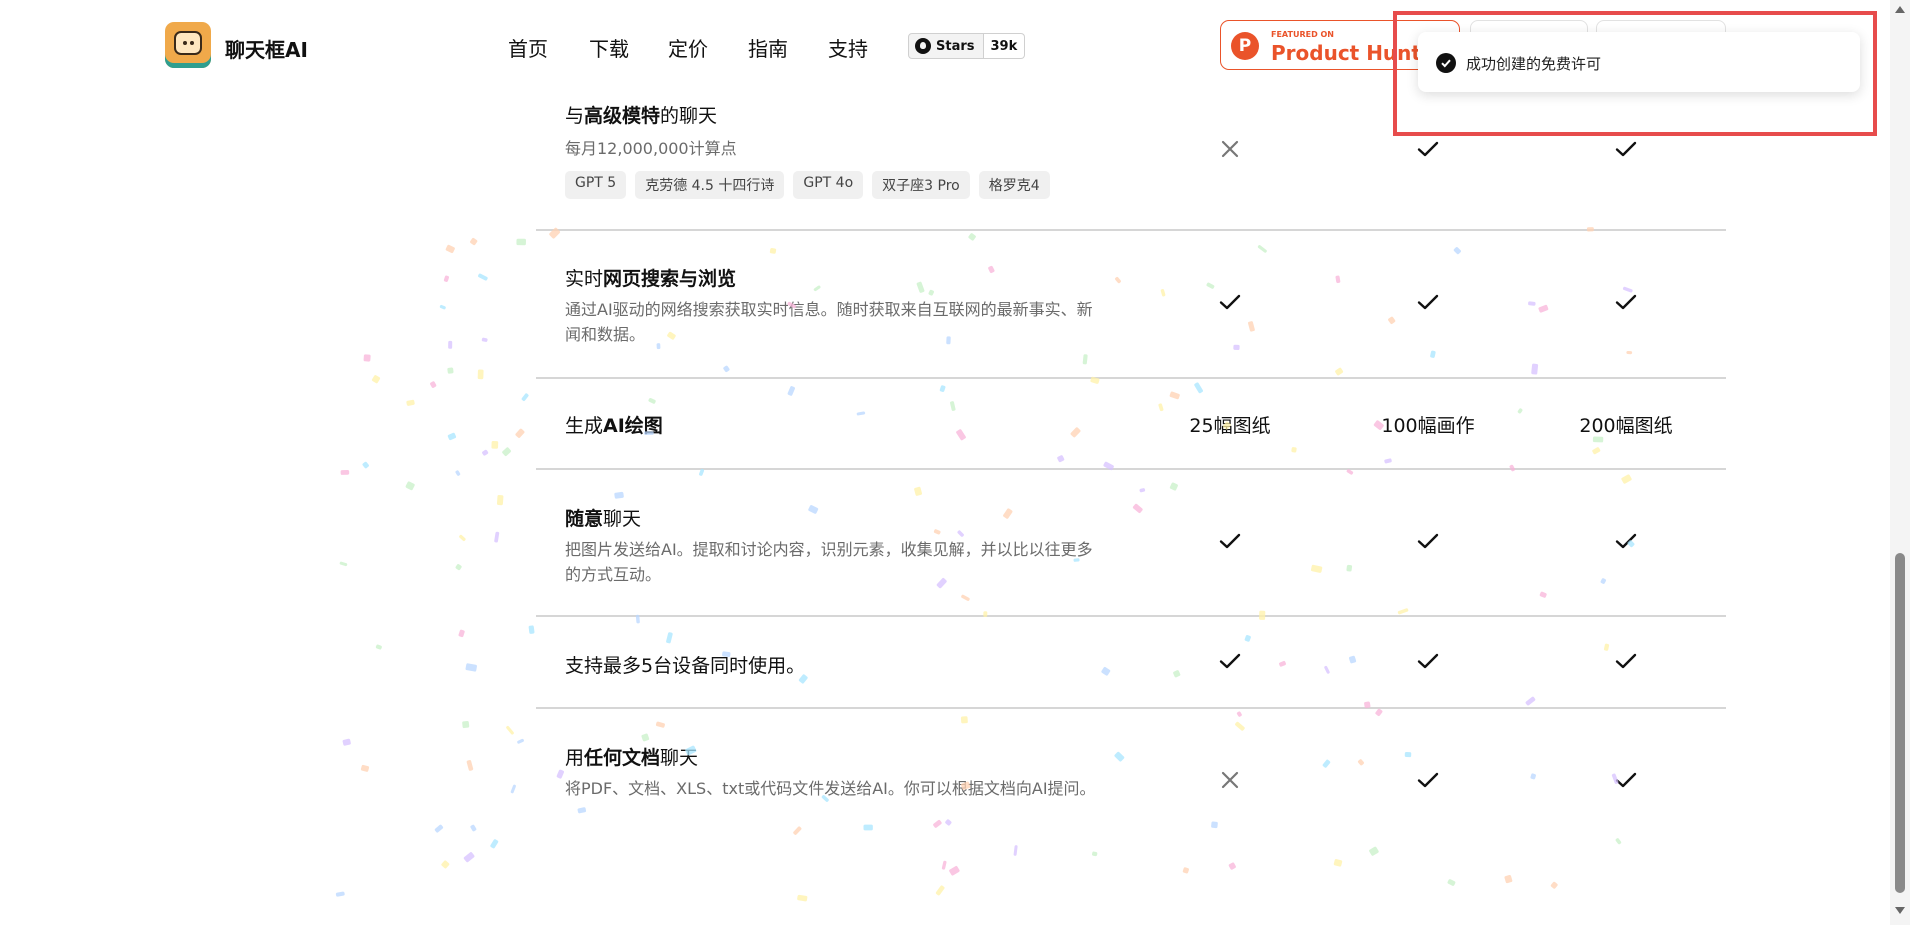  I want to click on logo-icon, so click(188, 45).